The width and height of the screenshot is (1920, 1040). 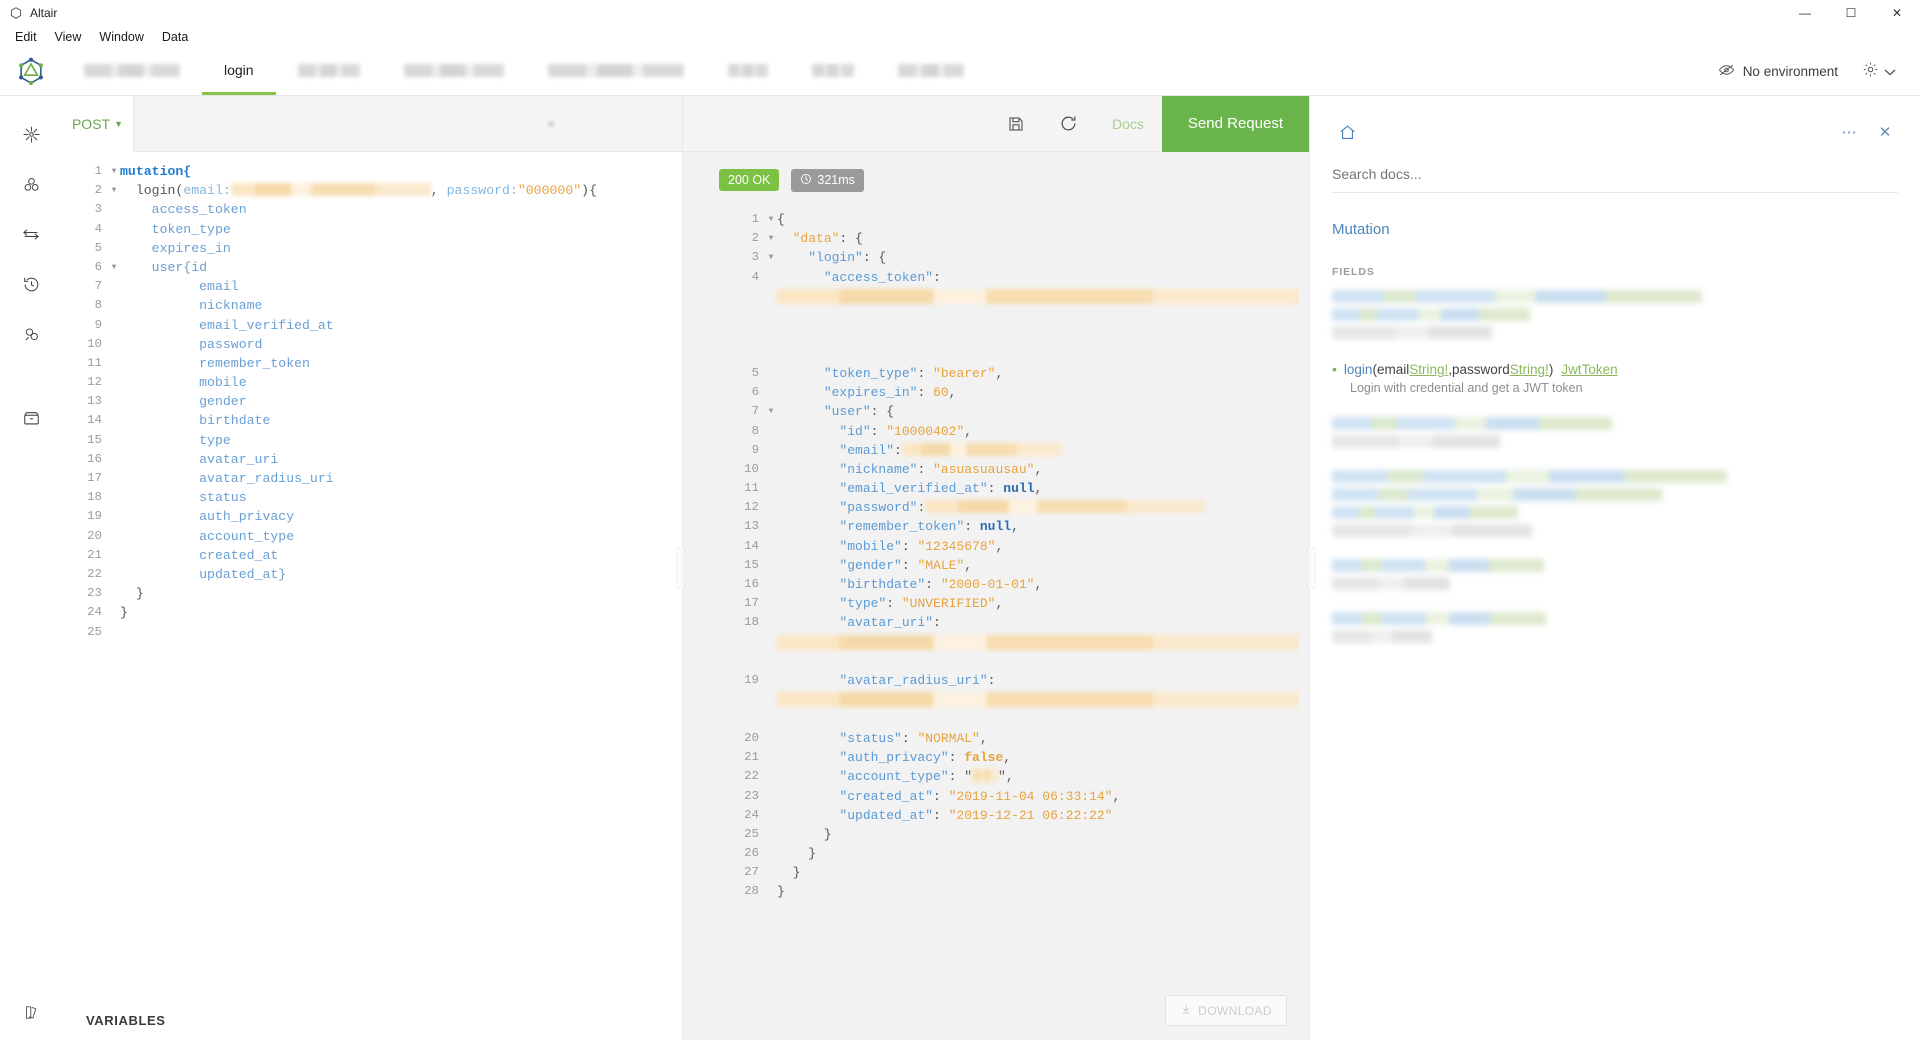 What do you see at coordinates (1038, 373) in the screenshot?
I see `code-text: "token_type": "bearer",` at bounding box center [1038, 373].